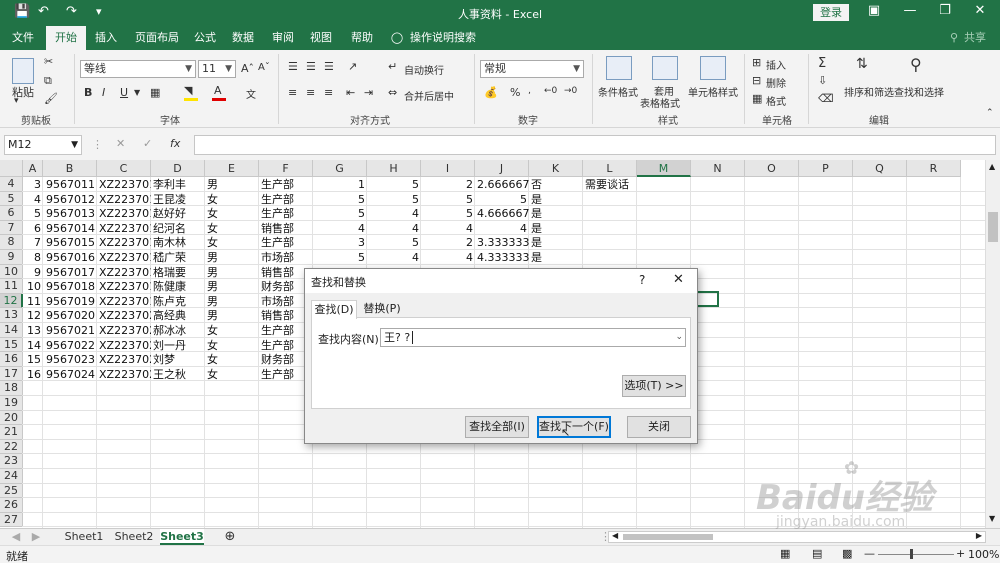 Image resolution: width=1000 pixels, height=563 pixels. I want to click on cell: 9567012, so click(70, 199).